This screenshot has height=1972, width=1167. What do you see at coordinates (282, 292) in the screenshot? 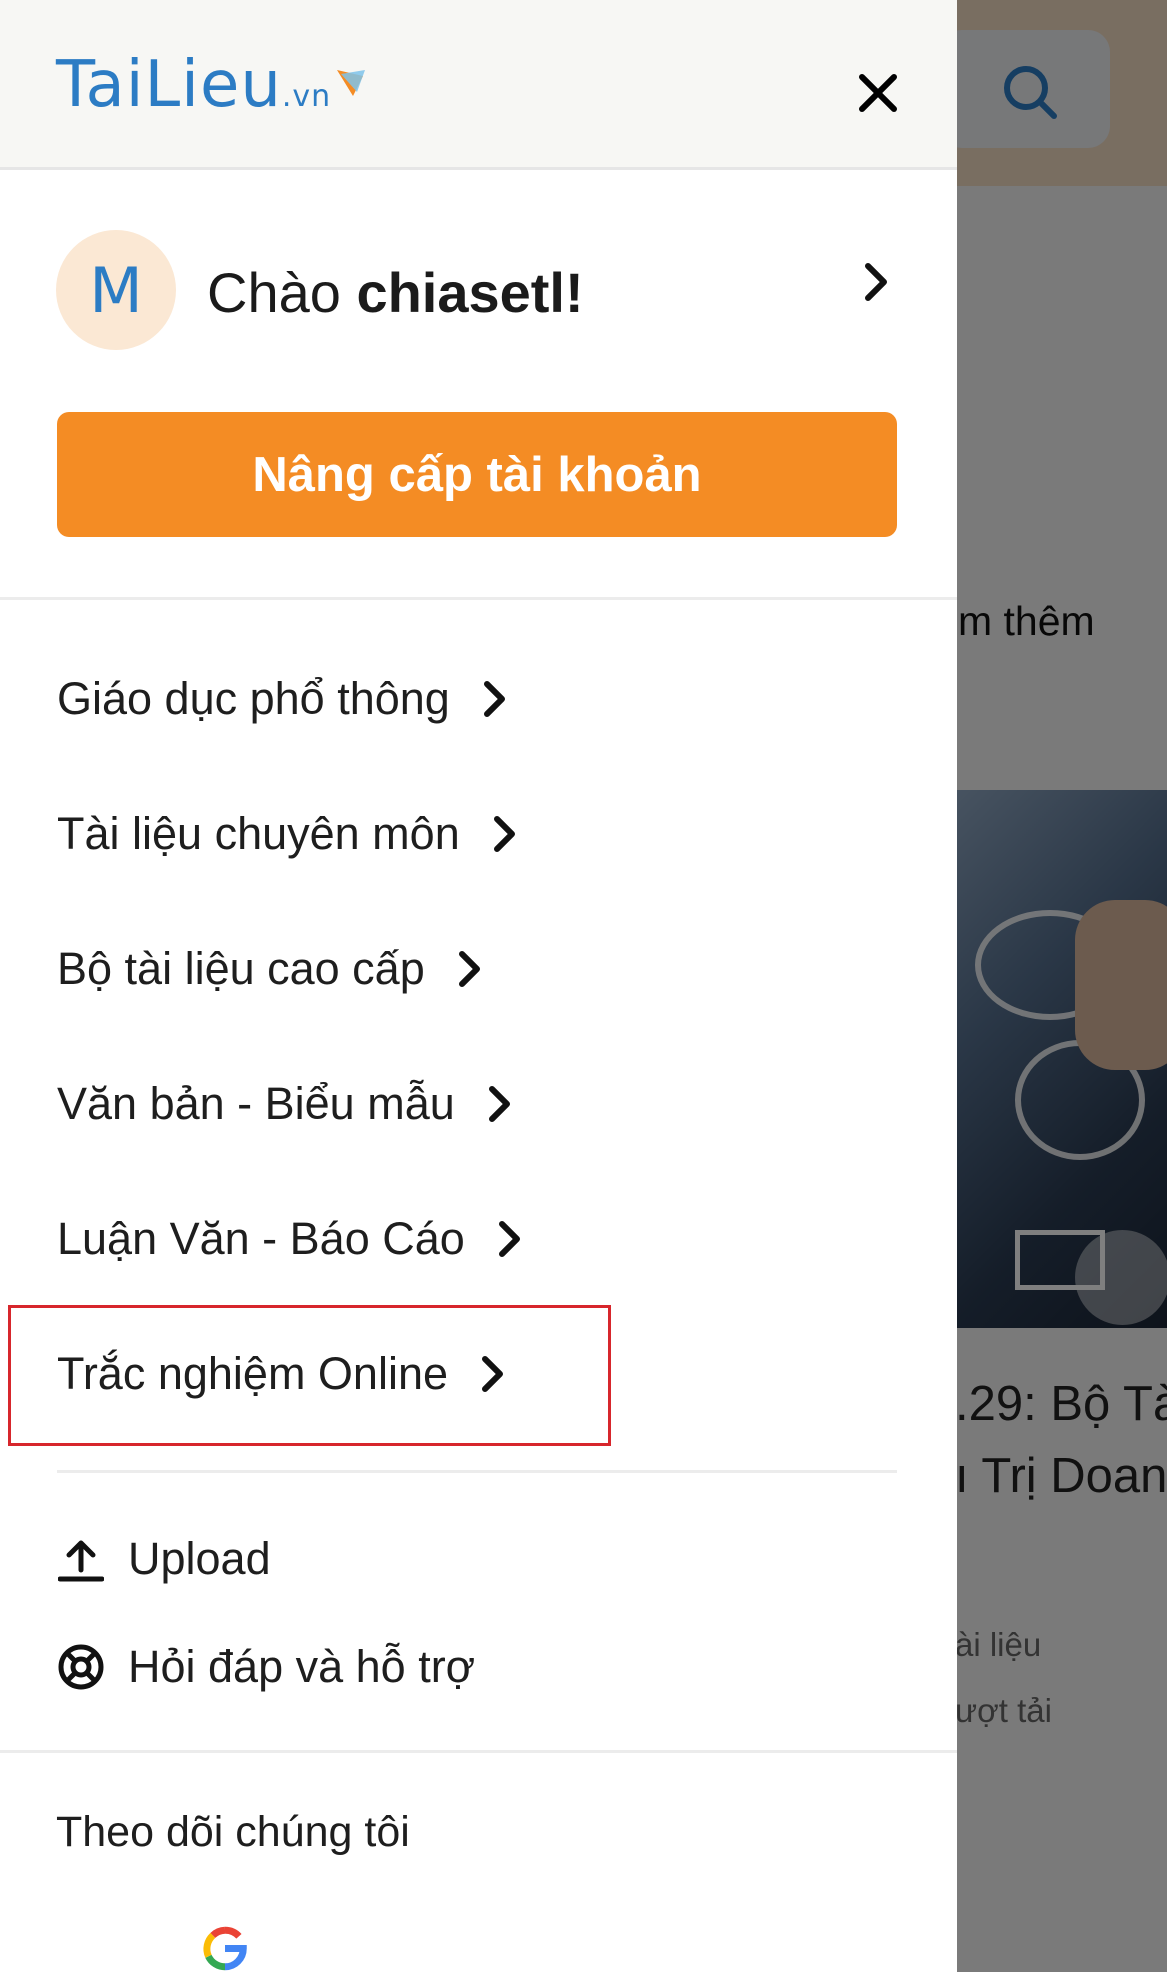
I see `greeting-prefix: Chào` at bounding box center [282, 292].